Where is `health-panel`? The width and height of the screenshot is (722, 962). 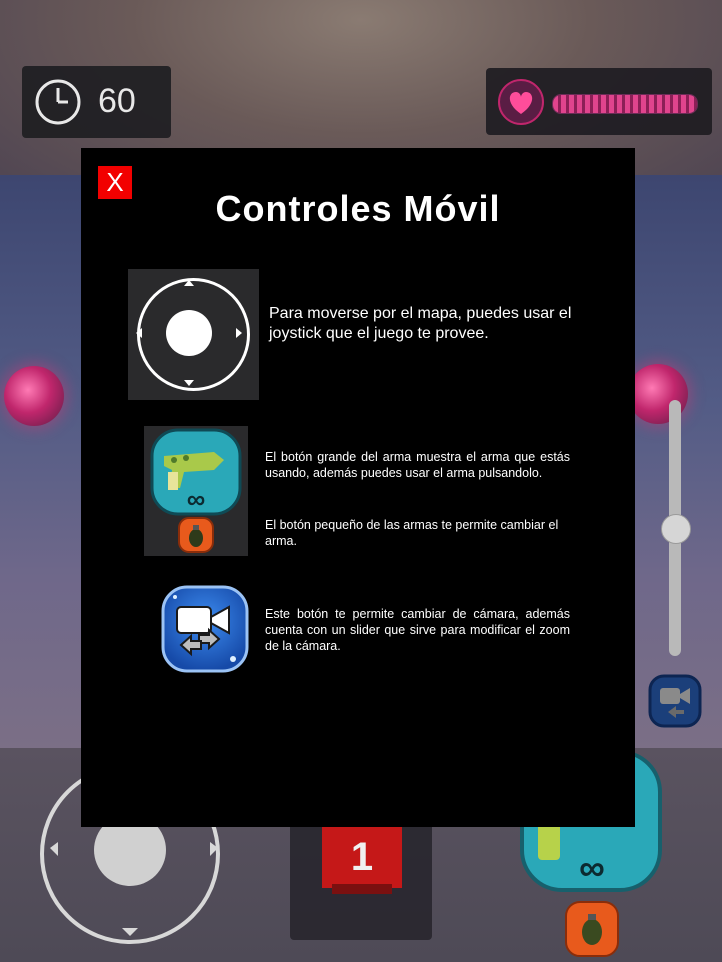 health-panel is located at coordinates (599, 101).